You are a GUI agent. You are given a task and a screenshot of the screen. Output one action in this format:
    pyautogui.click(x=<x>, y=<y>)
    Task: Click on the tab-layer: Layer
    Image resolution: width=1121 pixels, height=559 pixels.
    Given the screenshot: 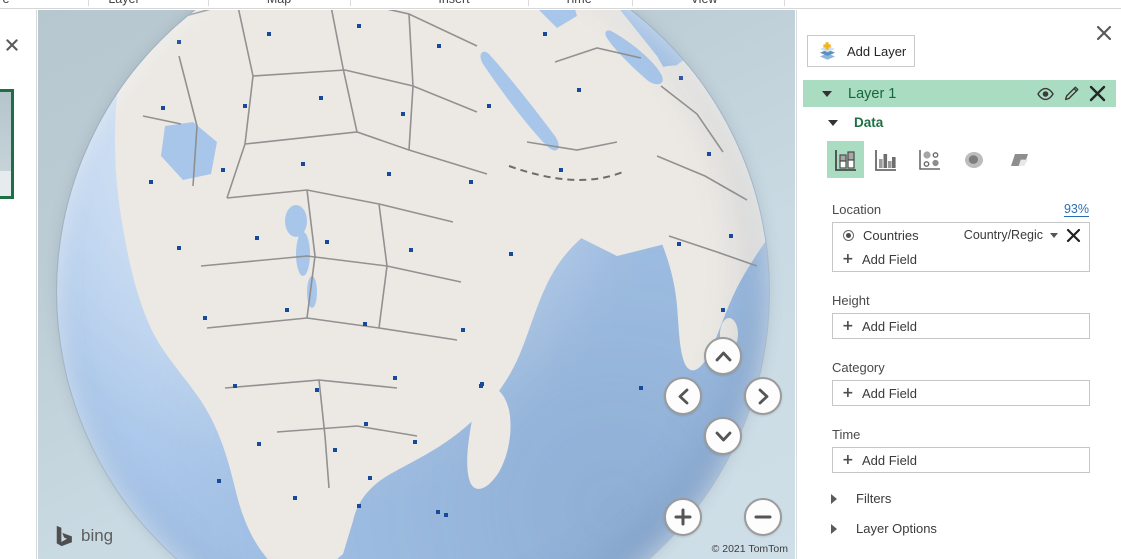 What is the action you would take?
    pyautogui.click(x=123, y=3)
    